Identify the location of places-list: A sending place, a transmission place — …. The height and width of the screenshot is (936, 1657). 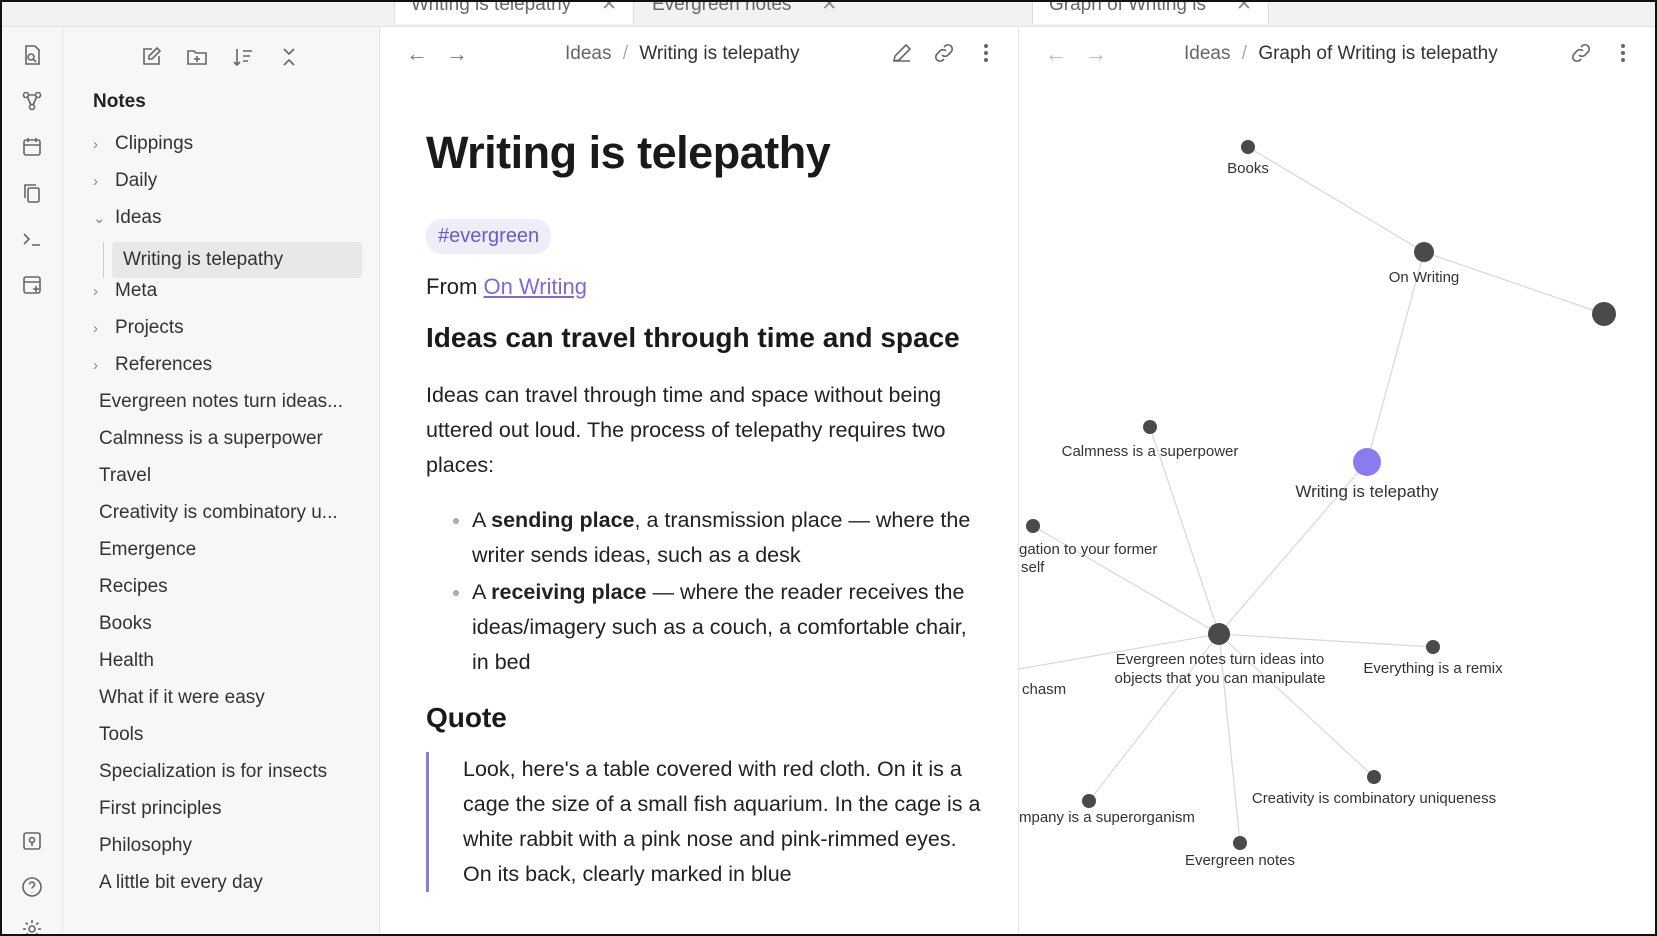
(706, 591).